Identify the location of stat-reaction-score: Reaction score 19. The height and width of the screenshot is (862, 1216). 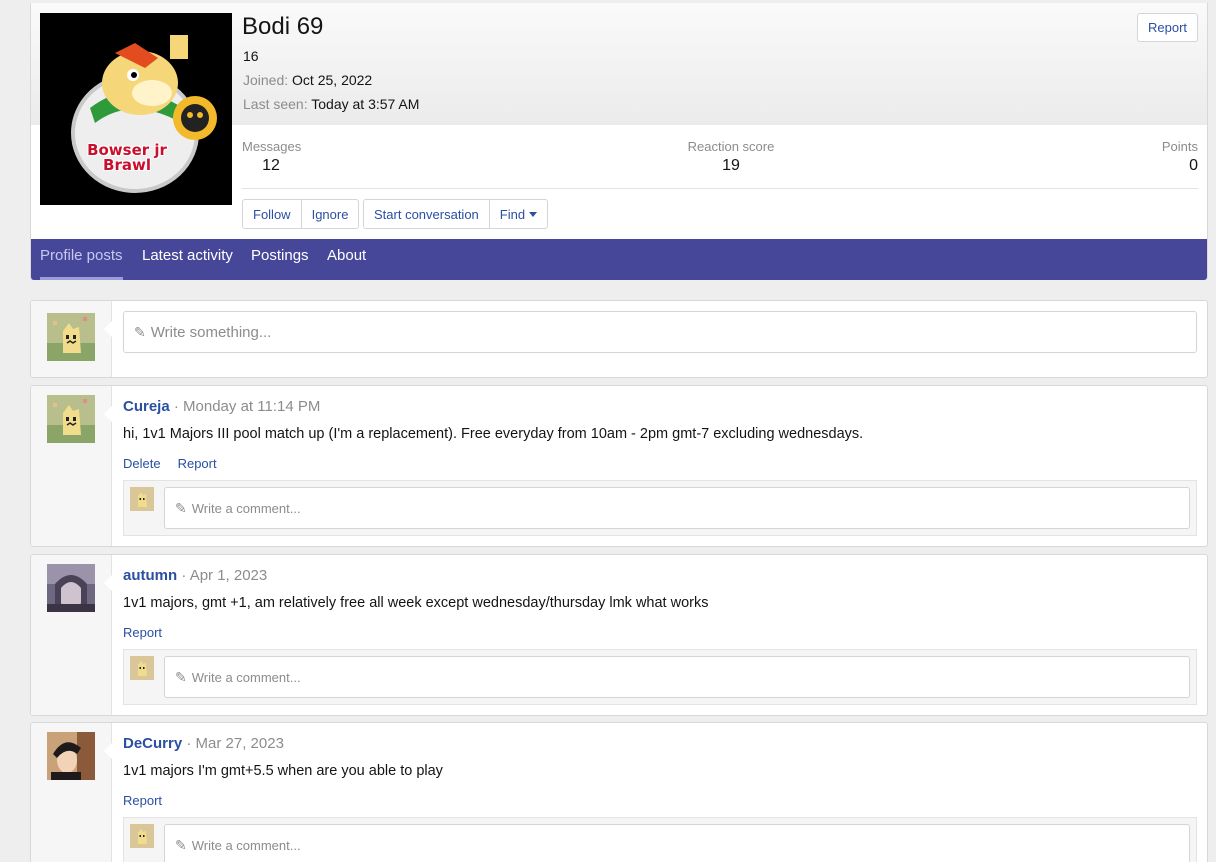
(731, 157).